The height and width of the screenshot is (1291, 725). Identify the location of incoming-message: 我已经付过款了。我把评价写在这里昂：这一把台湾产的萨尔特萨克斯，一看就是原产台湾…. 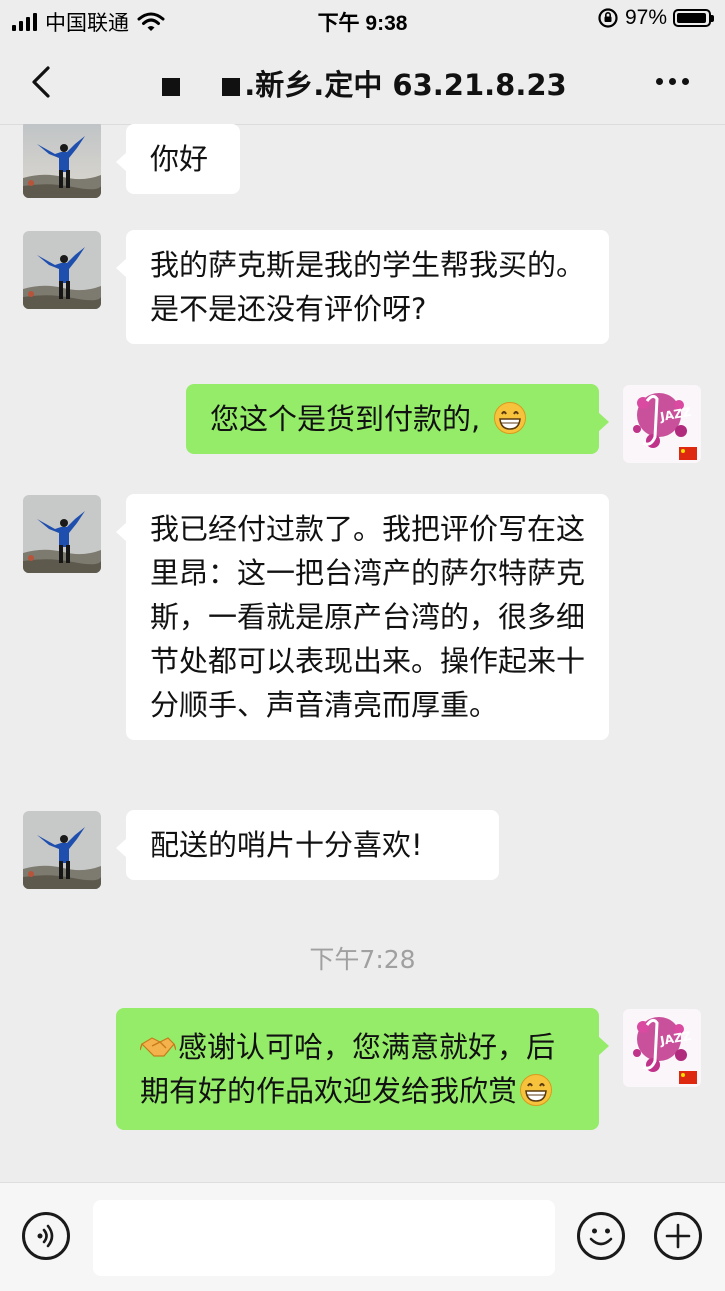
(362, 617).